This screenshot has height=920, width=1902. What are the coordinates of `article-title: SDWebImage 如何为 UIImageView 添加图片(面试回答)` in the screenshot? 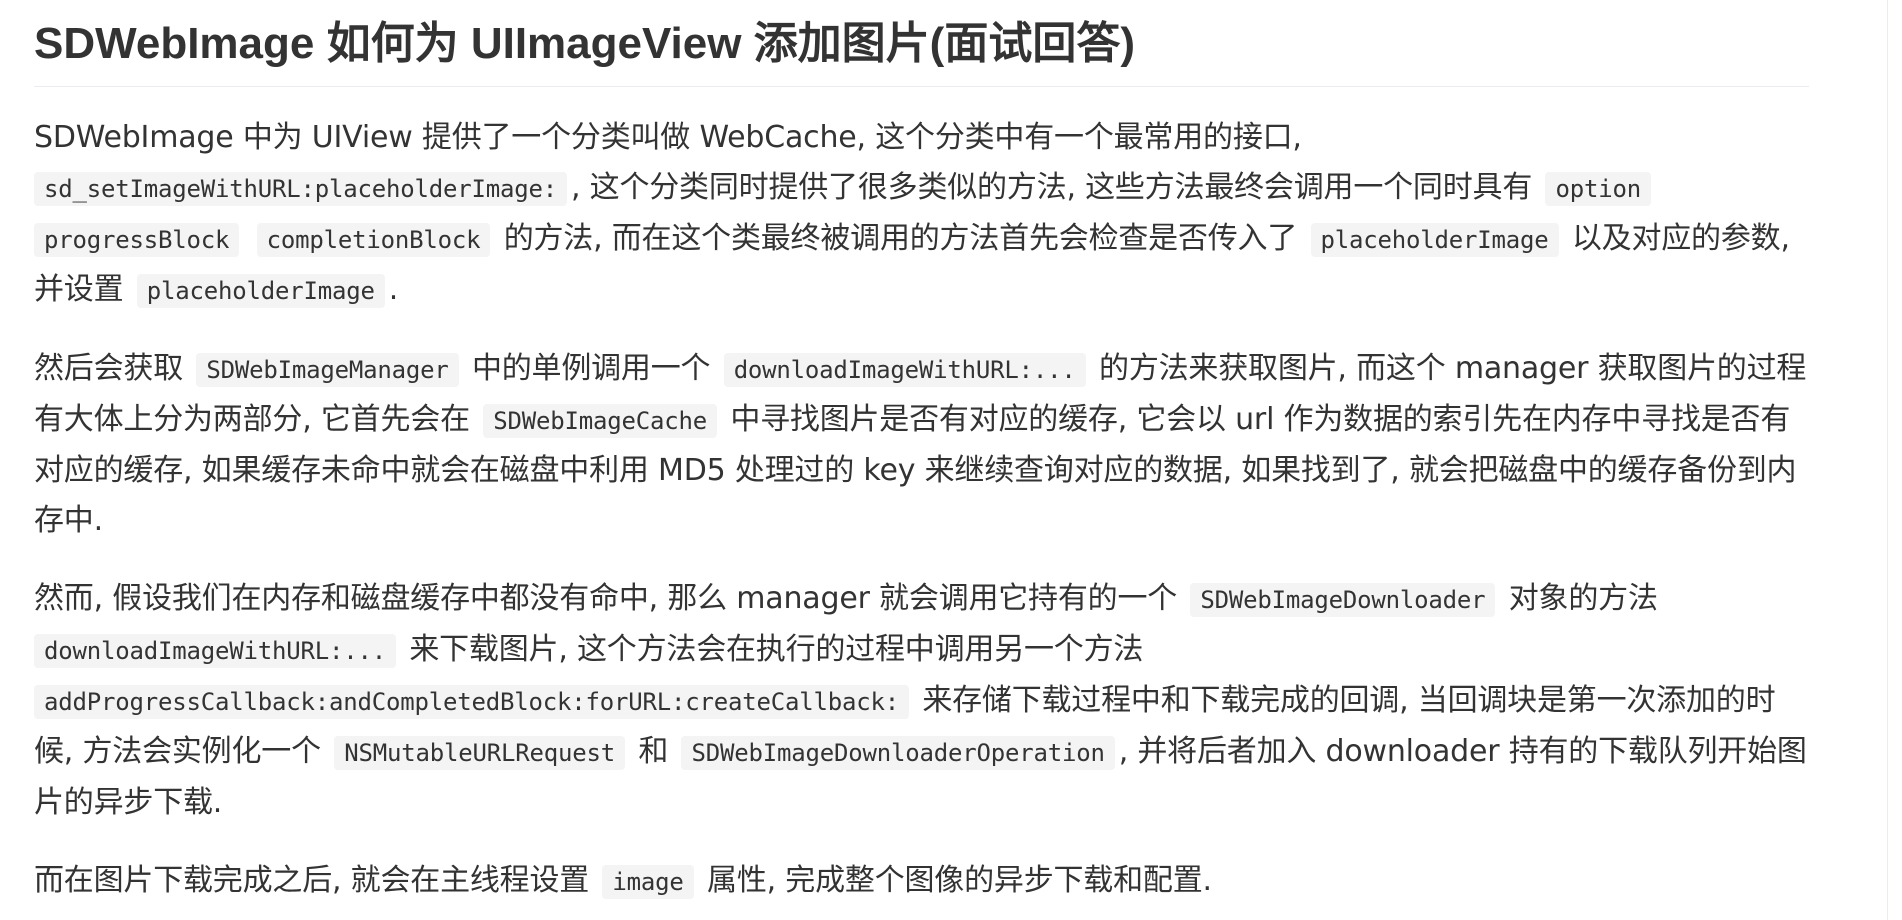 It's located at (921, 50).